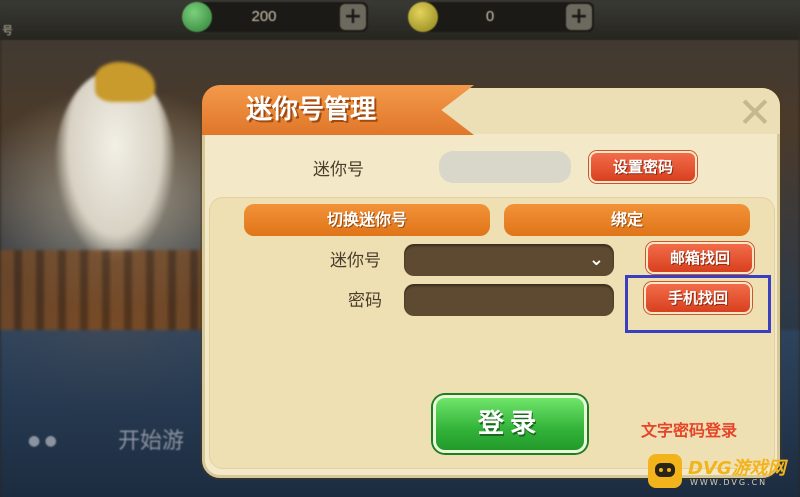 The height and width of the screenshot is (497, 800). I want to click on character-hat, so click(125, 82).